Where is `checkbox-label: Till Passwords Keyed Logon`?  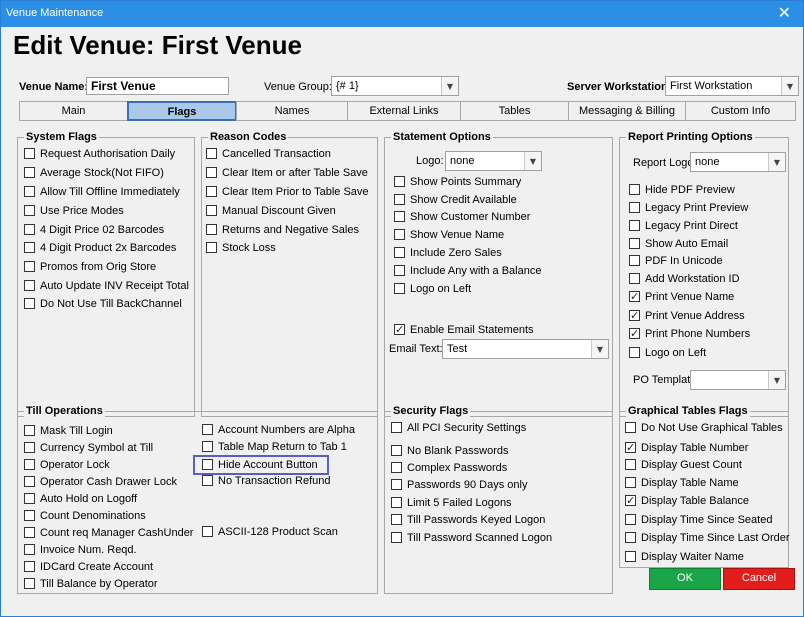
checkbox-label: Till Passwords Keyed Logon is located at coordinates (476, 520).